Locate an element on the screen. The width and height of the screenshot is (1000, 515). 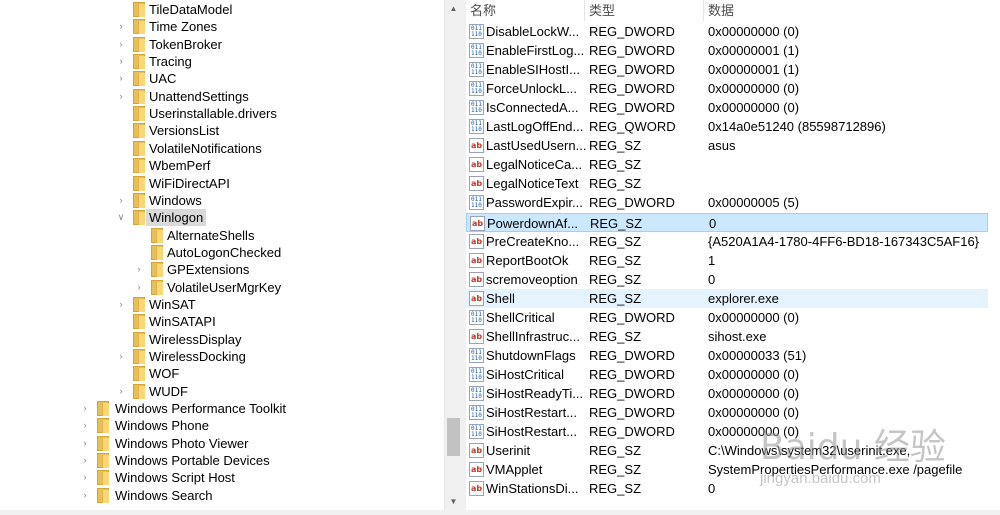
tree-item: AlternateShells is located at coordinates (222, 235).